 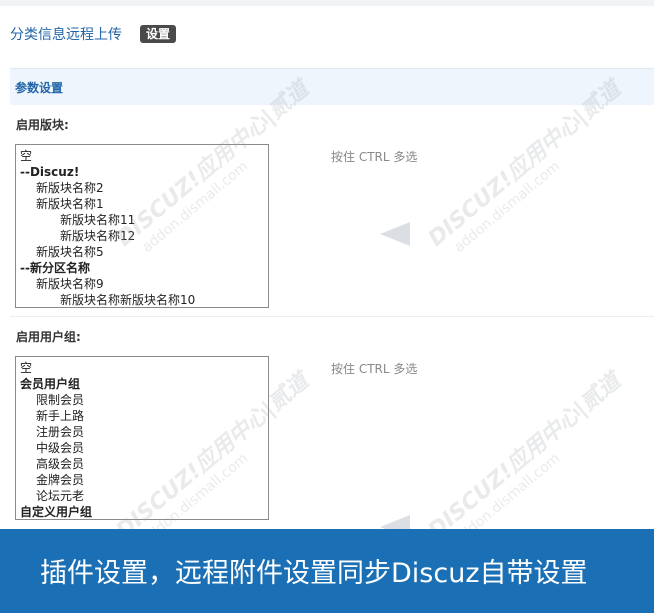 What do you see at coordinates (395, 234) in the screenshot?
I see `watermark-logo-icon` at bounding box center [395, 234].